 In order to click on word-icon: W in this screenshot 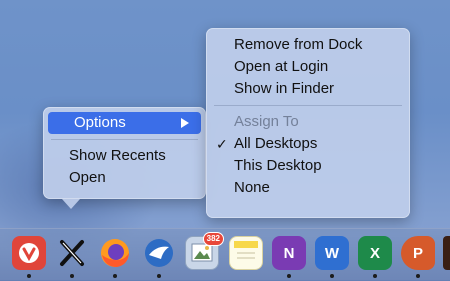, I will do `click(332, 253)`.